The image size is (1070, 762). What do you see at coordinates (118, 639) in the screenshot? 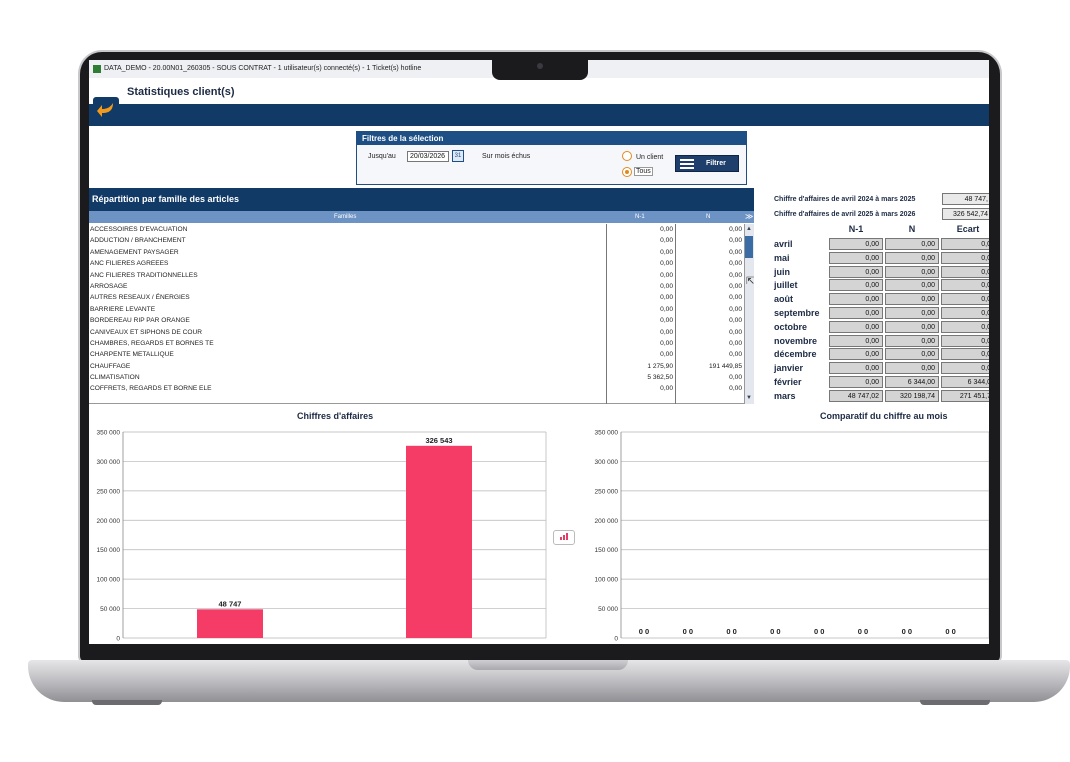
I see `y-tick-label: 0` at bounding box center [118, 639].